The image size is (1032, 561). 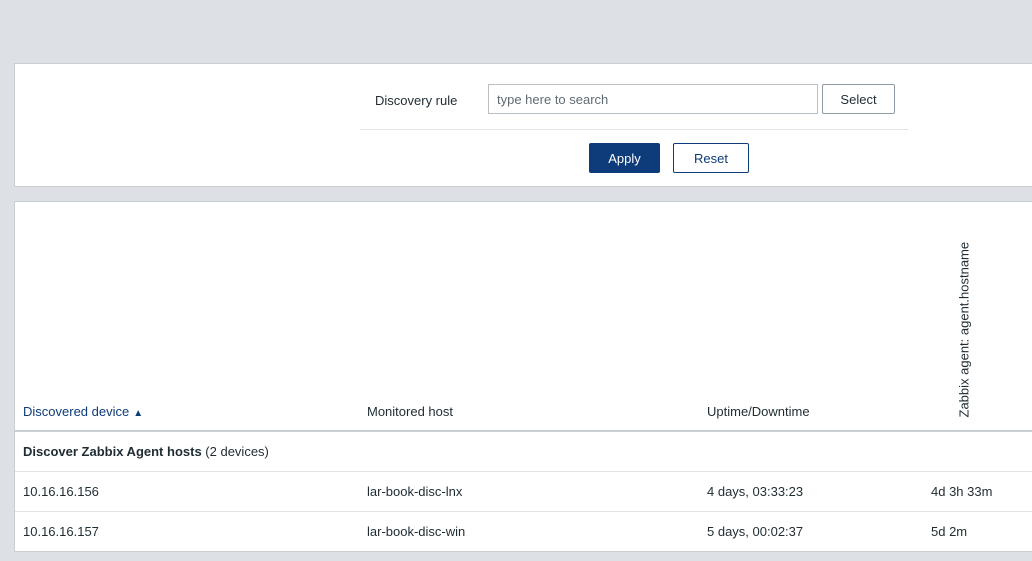 What do you see at coordinates (76, 411) in the screenshot?
I see `column-header-discovered-device-label: Discovered device` at bounding box center [76, 411].